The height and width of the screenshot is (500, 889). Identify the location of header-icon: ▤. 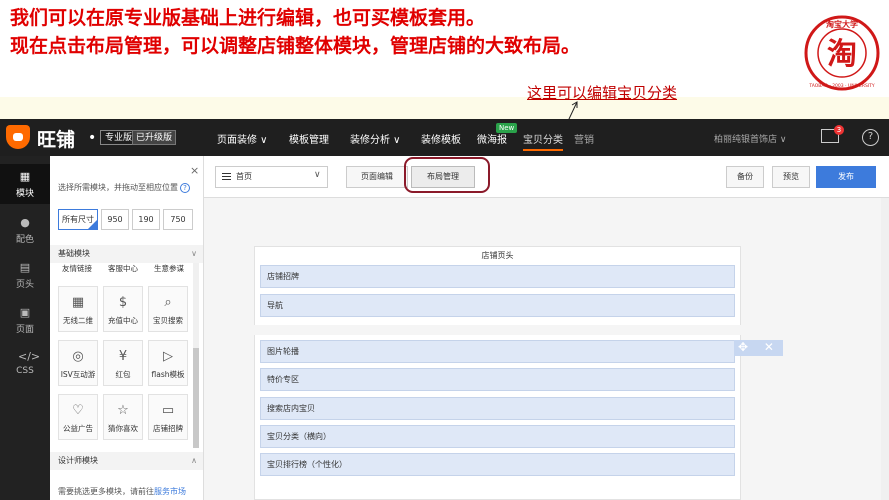
(25, 267).